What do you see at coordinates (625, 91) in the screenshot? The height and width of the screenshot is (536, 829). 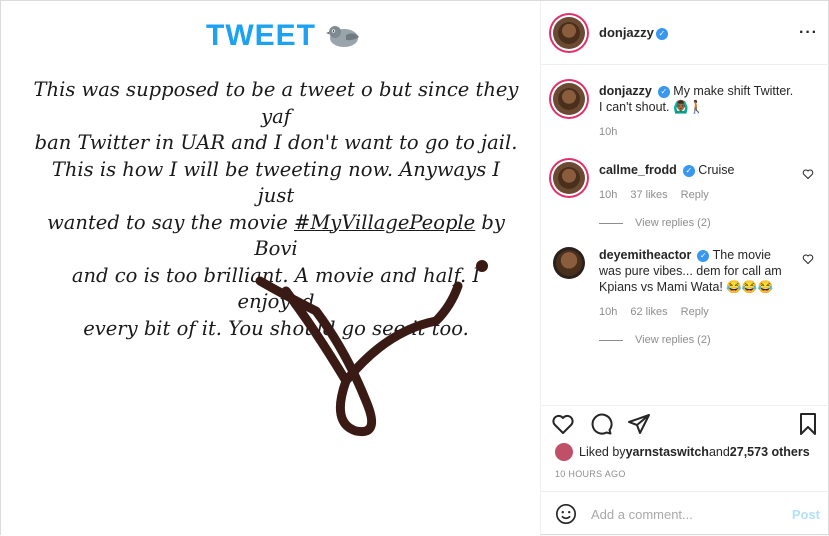 I see `caption-username: donjazzy` at bounding box center [625, 91].